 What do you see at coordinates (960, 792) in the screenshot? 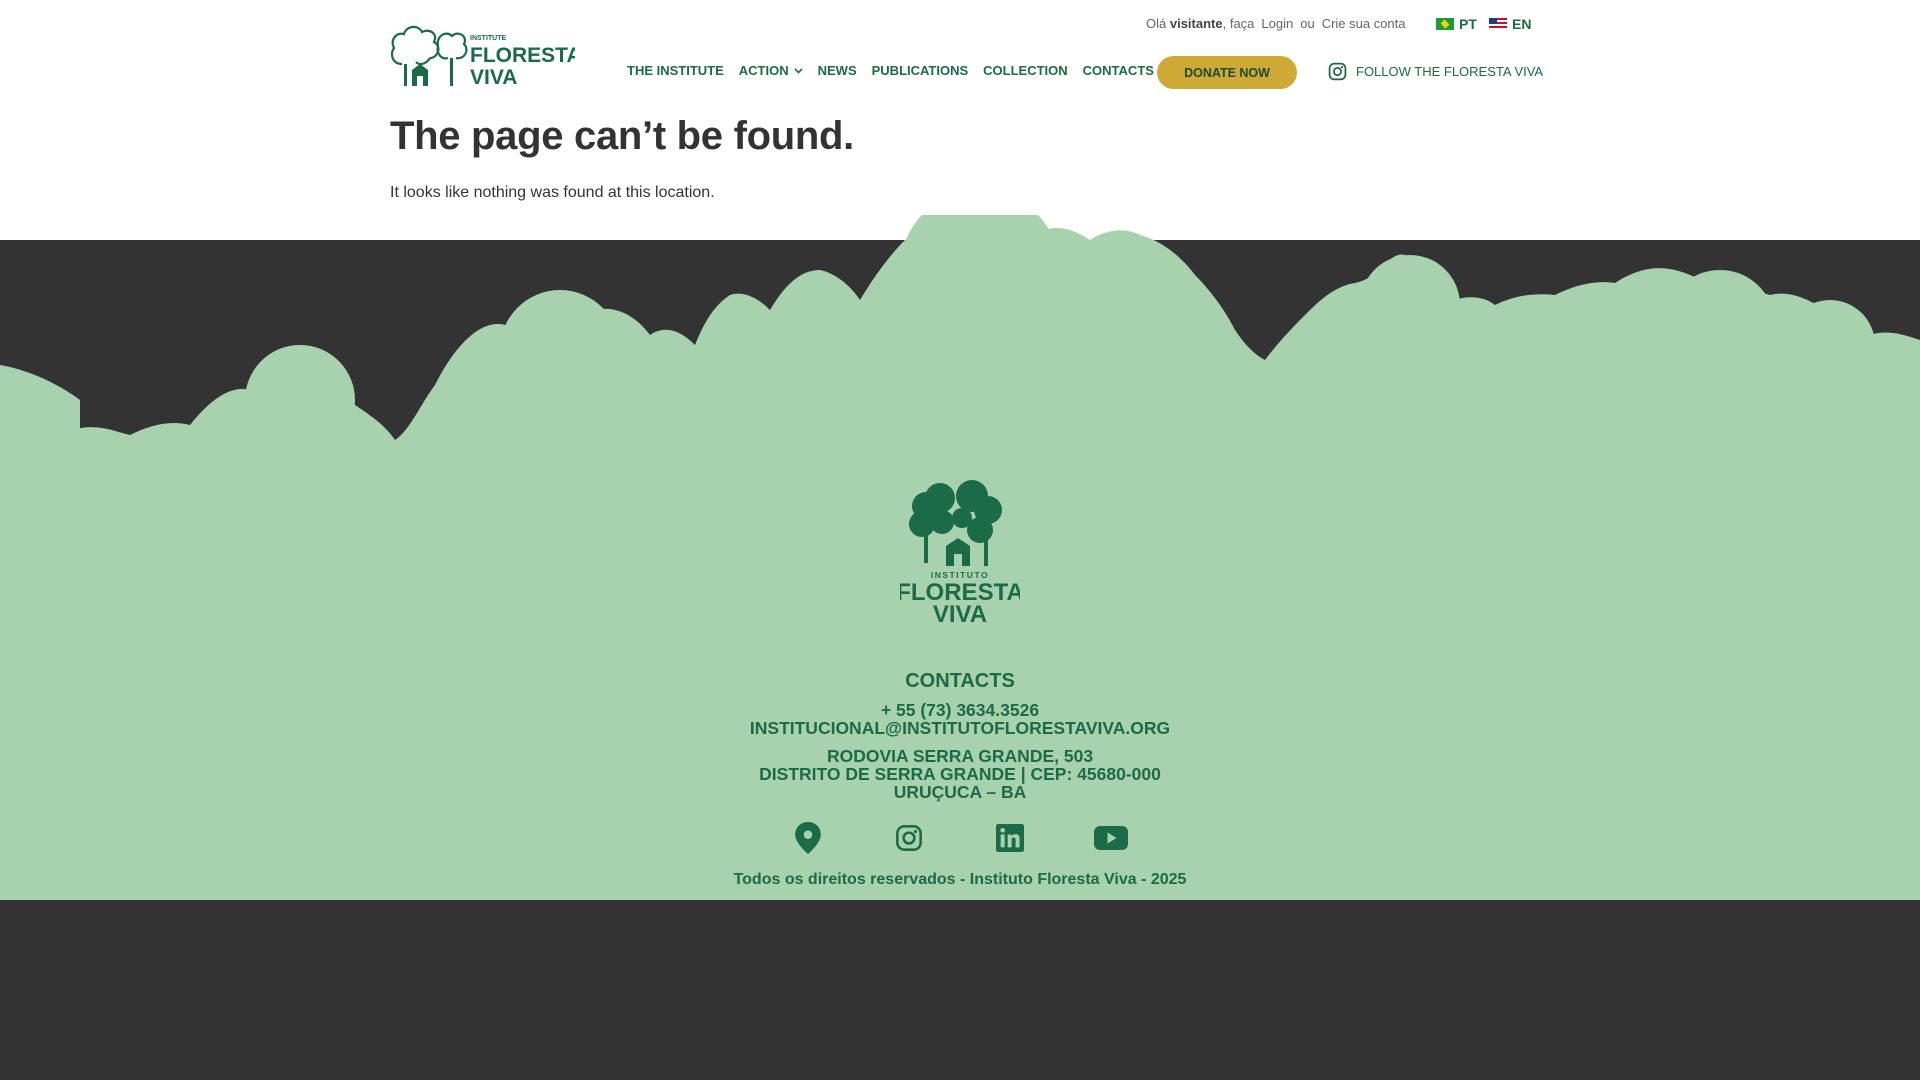
I see `footer-address-line3: URUÇUCA – BA` at bounding box center [960, 792].